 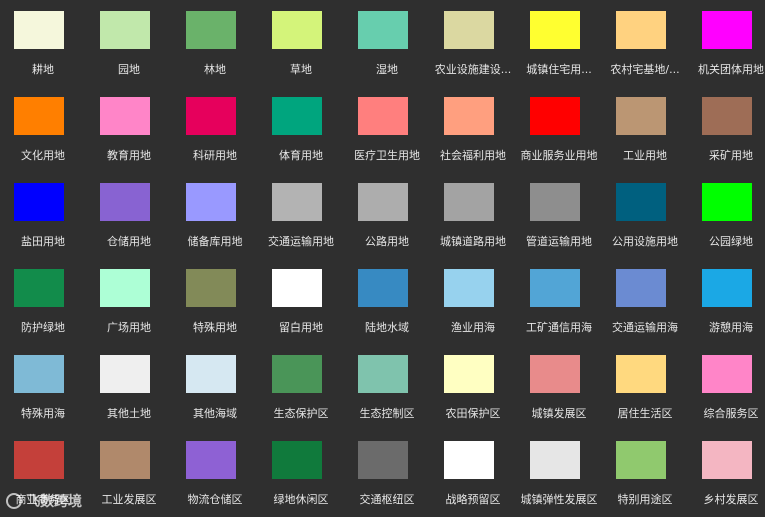 I want to click on swatch-item: 特殊用地, so click(x=215, y=301).